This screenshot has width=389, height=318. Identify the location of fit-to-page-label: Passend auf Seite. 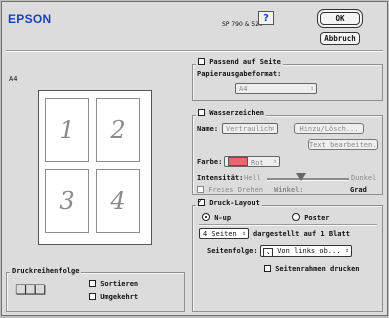
(245, 62).